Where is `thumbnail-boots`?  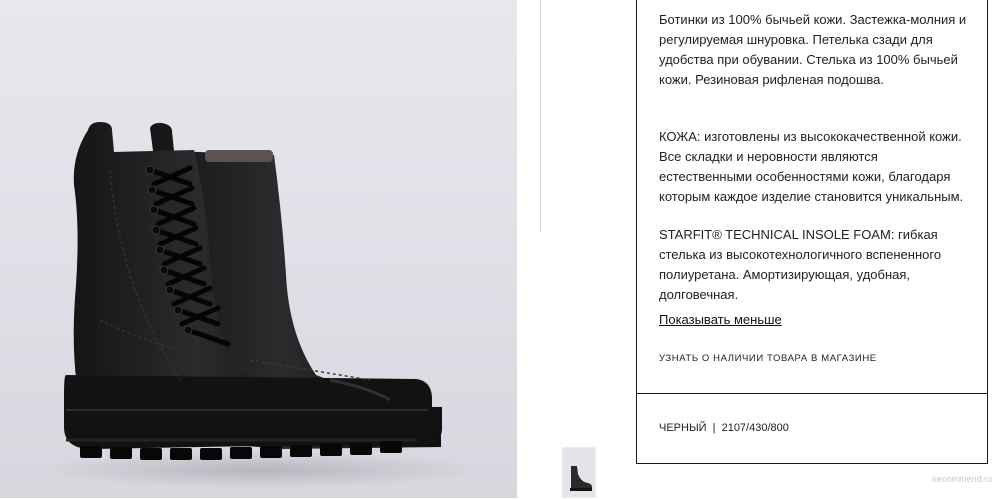
thumbnail-boots is located at coordinates (579, 472).